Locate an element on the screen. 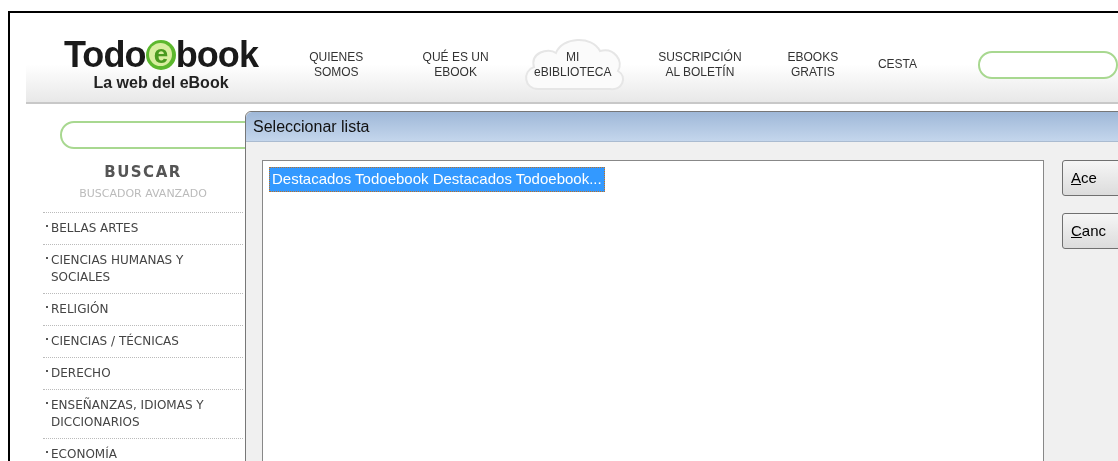 The width and height of the screenshot is (1118, 461). nav-link: CESTA is located at coordinates (897, 64).